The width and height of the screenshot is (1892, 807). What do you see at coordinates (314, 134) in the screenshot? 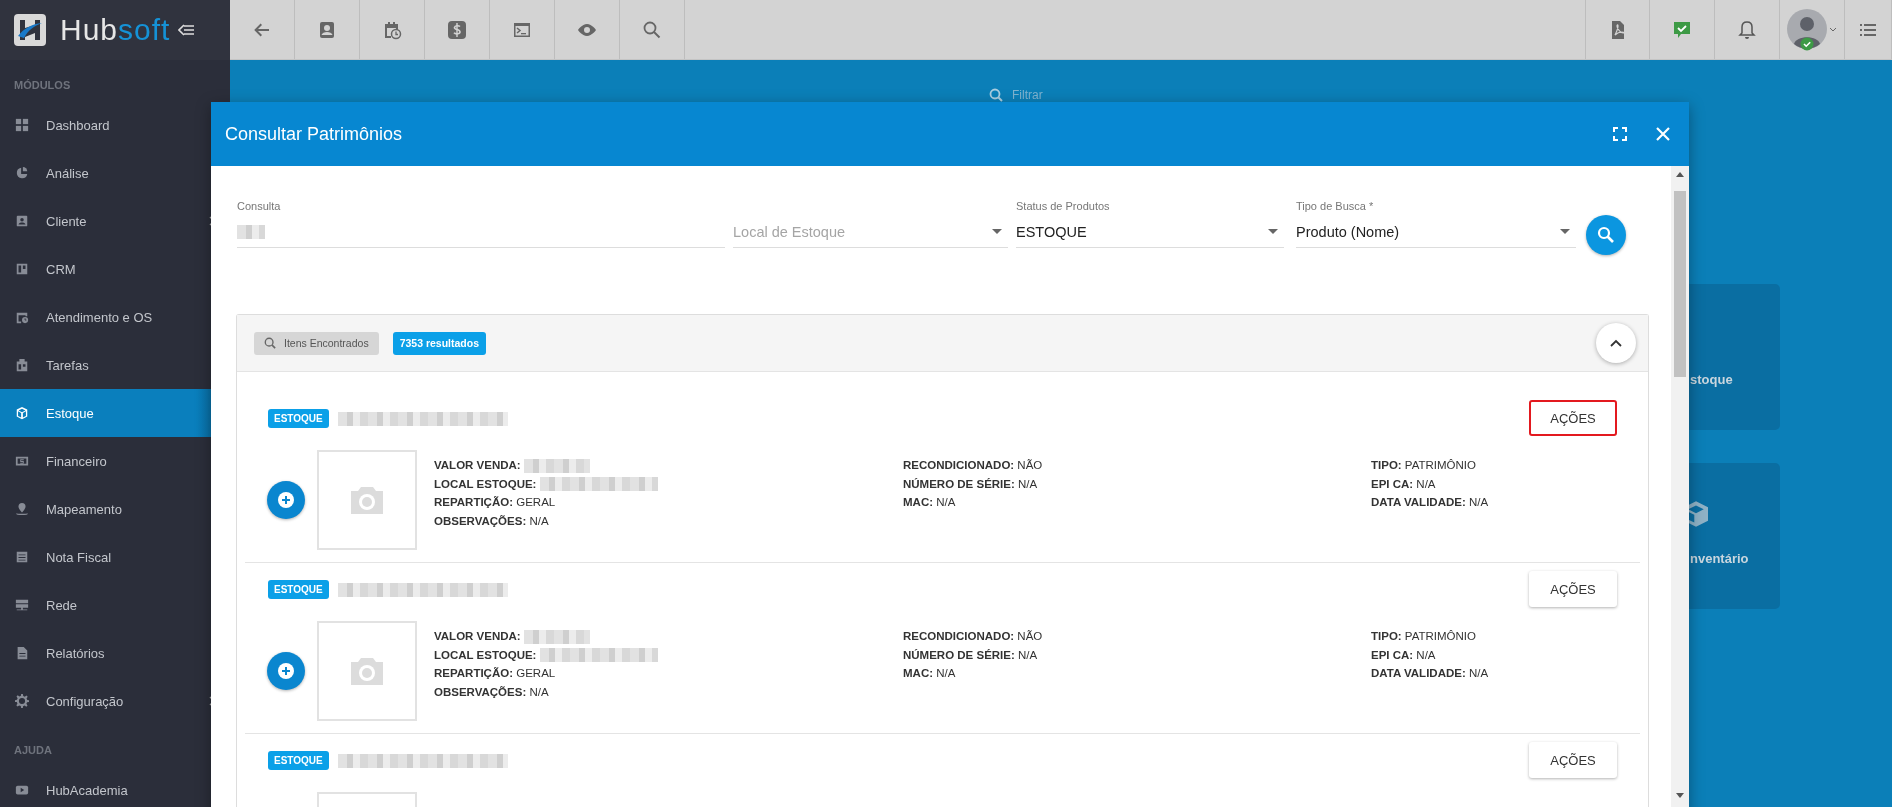
I see `dialog-title: Consultar Patrimônios` at bounding box center [314, 134].